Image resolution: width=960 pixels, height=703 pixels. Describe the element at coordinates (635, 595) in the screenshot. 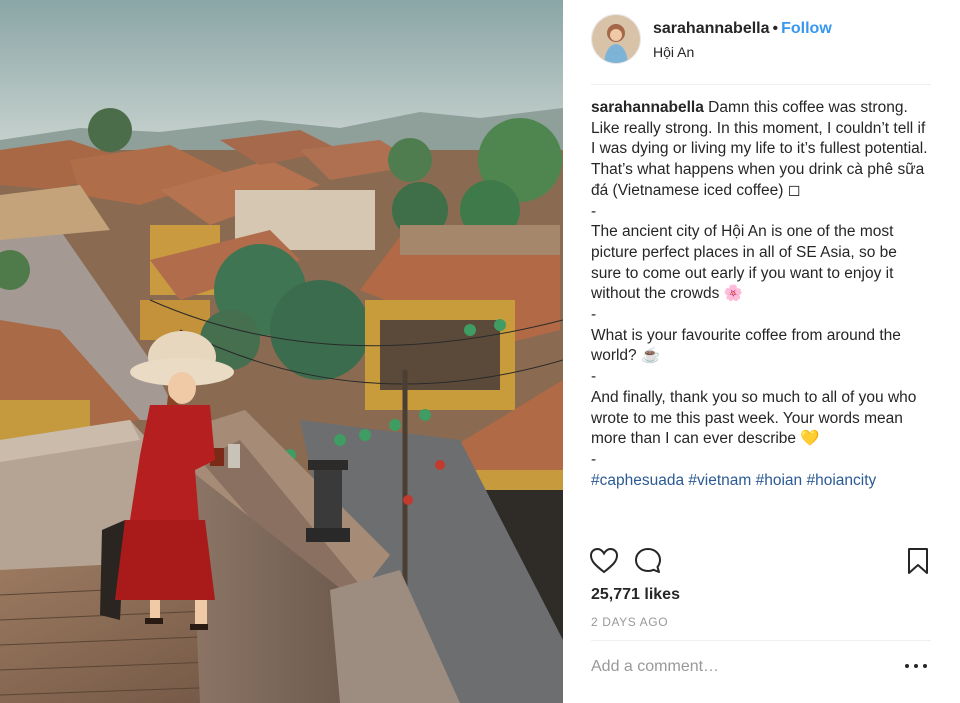

I see `likes-count: 25,771 likes` at that location.